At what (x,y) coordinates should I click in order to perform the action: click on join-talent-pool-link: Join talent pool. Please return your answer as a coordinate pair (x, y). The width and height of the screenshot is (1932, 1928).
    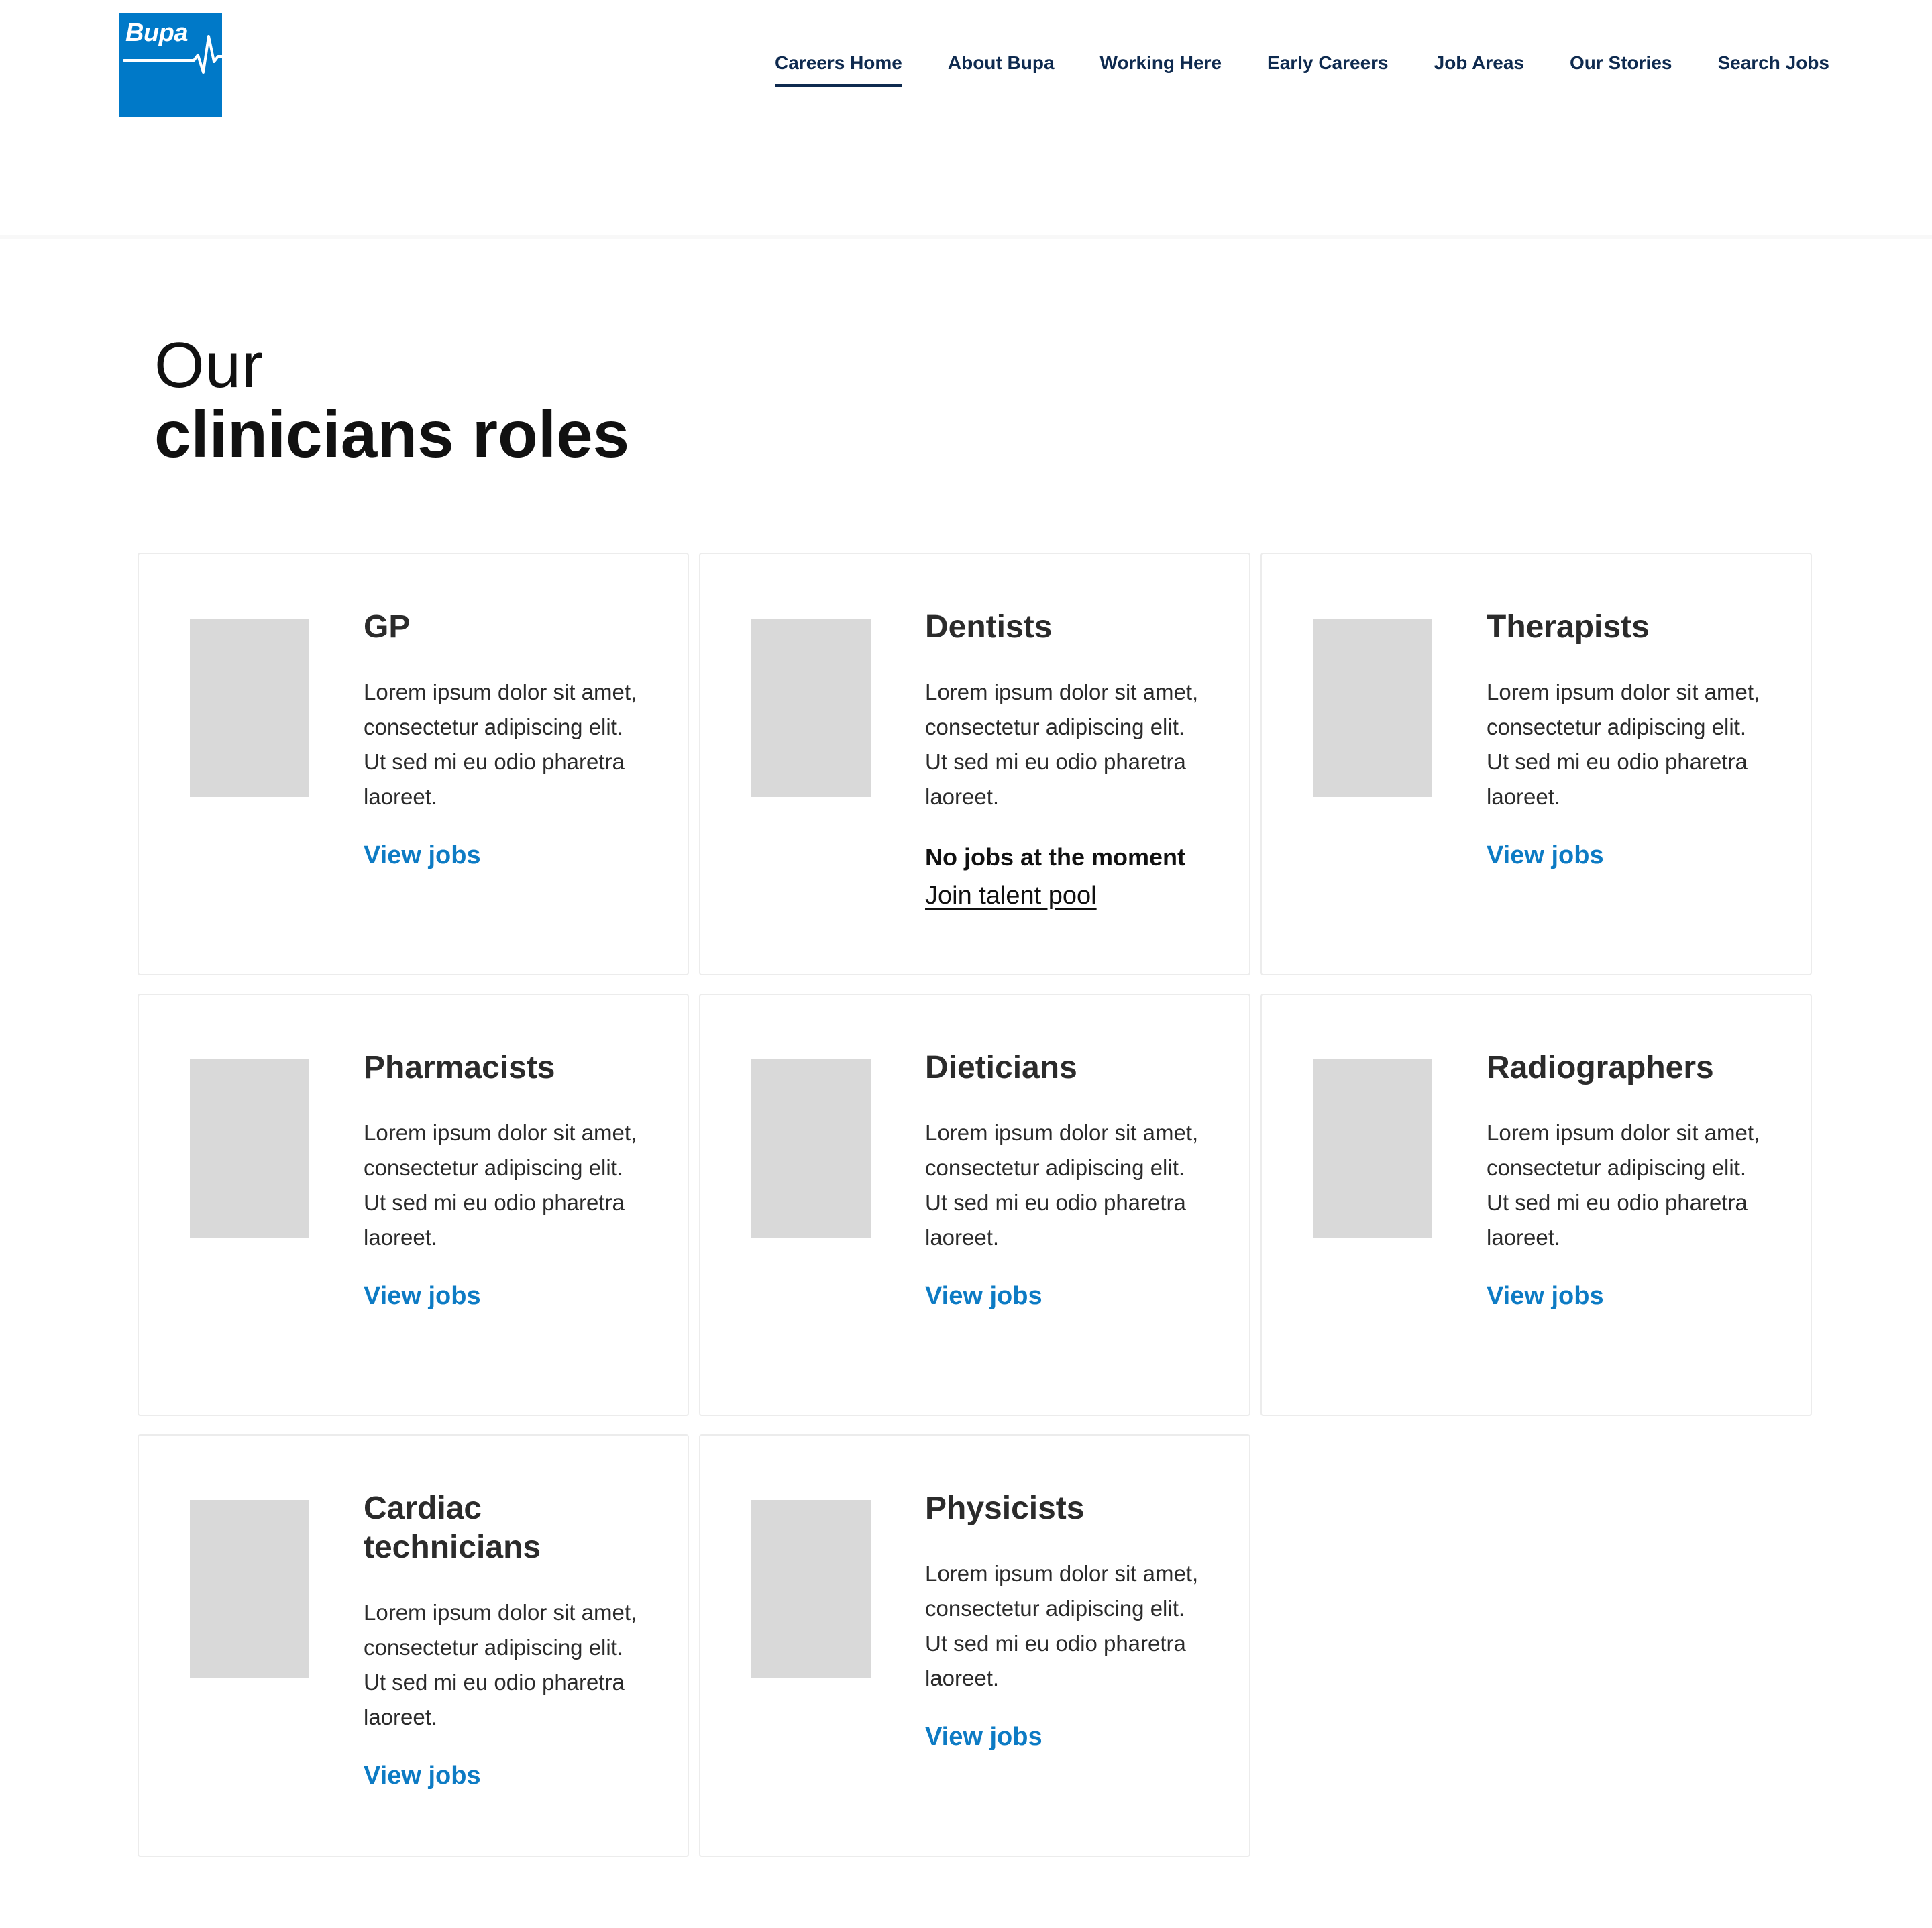
    Looking at the image, I should click on (1011, 895).